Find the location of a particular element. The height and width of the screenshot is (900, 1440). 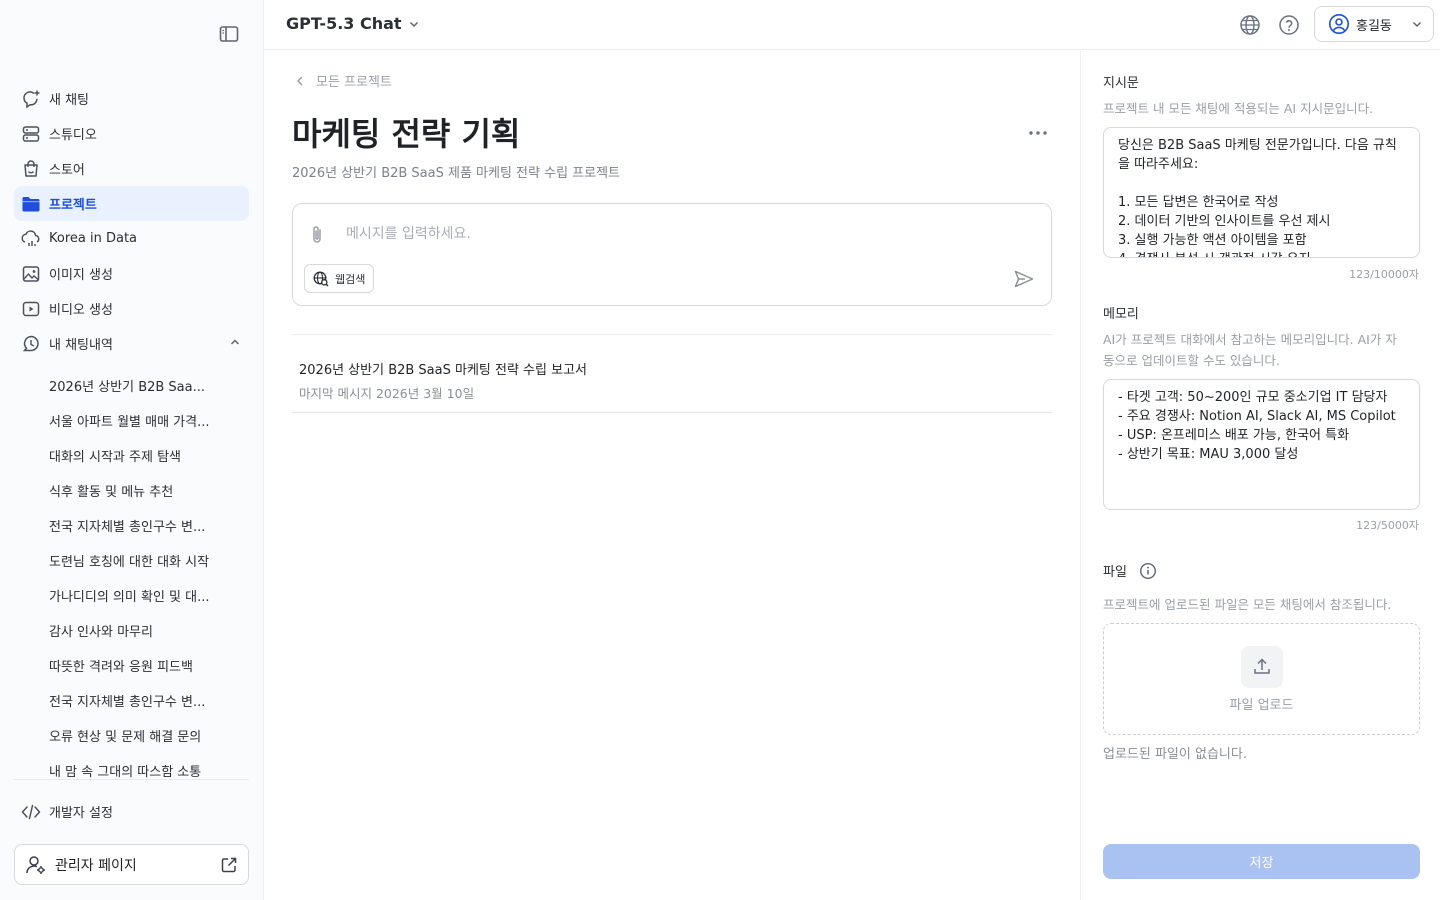

list-item: 따뜻한 격려와 응원 피드백 is located at coordinates (131, 665).